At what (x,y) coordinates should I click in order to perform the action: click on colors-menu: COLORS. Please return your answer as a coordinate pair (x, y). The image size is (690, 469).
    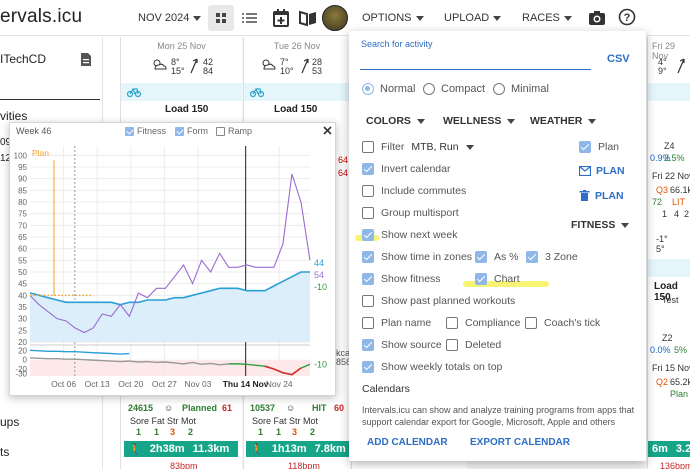
    Looking at the image, I should click on (395, 121).